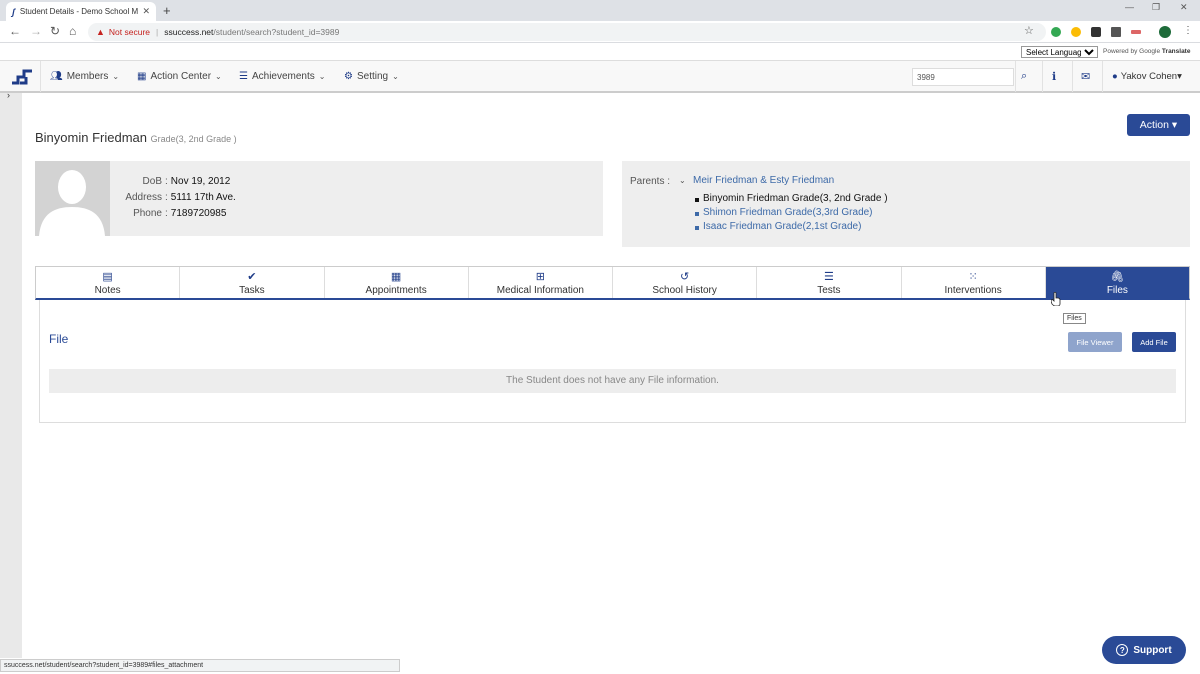 The width and height of the screenshot is (1200, 674). I want to click on app-logo-icon, so click(22, 77).